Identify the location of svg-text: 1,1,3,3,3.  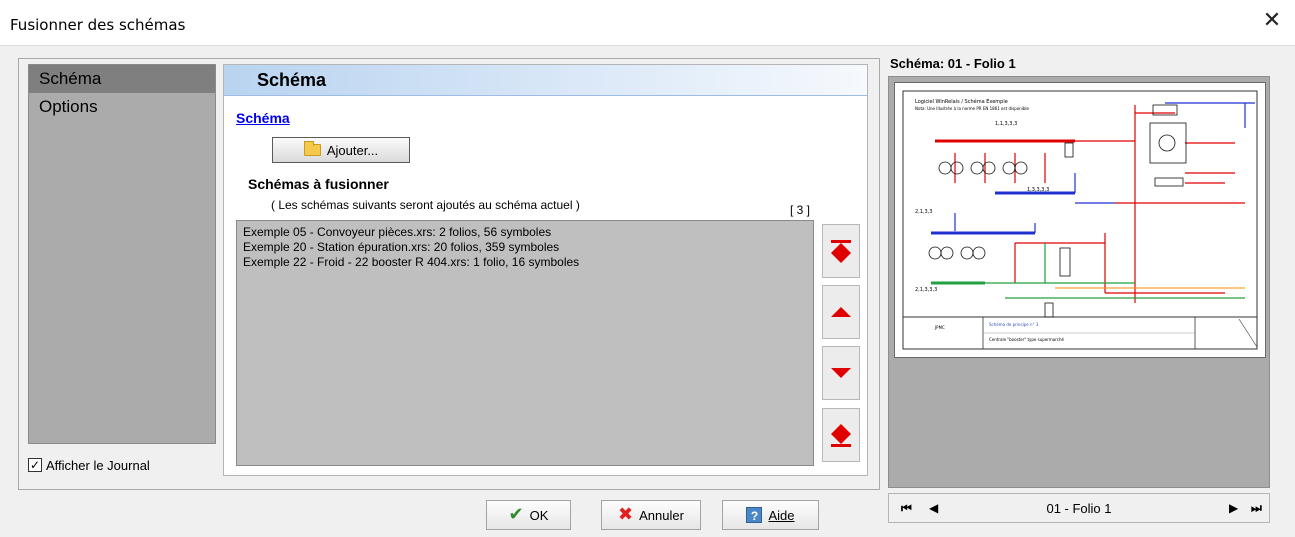
(1006, 124).